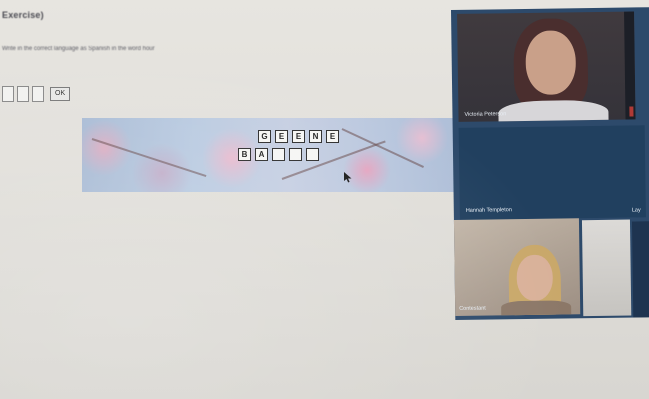 This screenshot has height=399, width=649. What do you see at coordinates (485, 114) in the screenshot?
I see `participant-name: Victoria Peterson` at bounding box center [485, 114].